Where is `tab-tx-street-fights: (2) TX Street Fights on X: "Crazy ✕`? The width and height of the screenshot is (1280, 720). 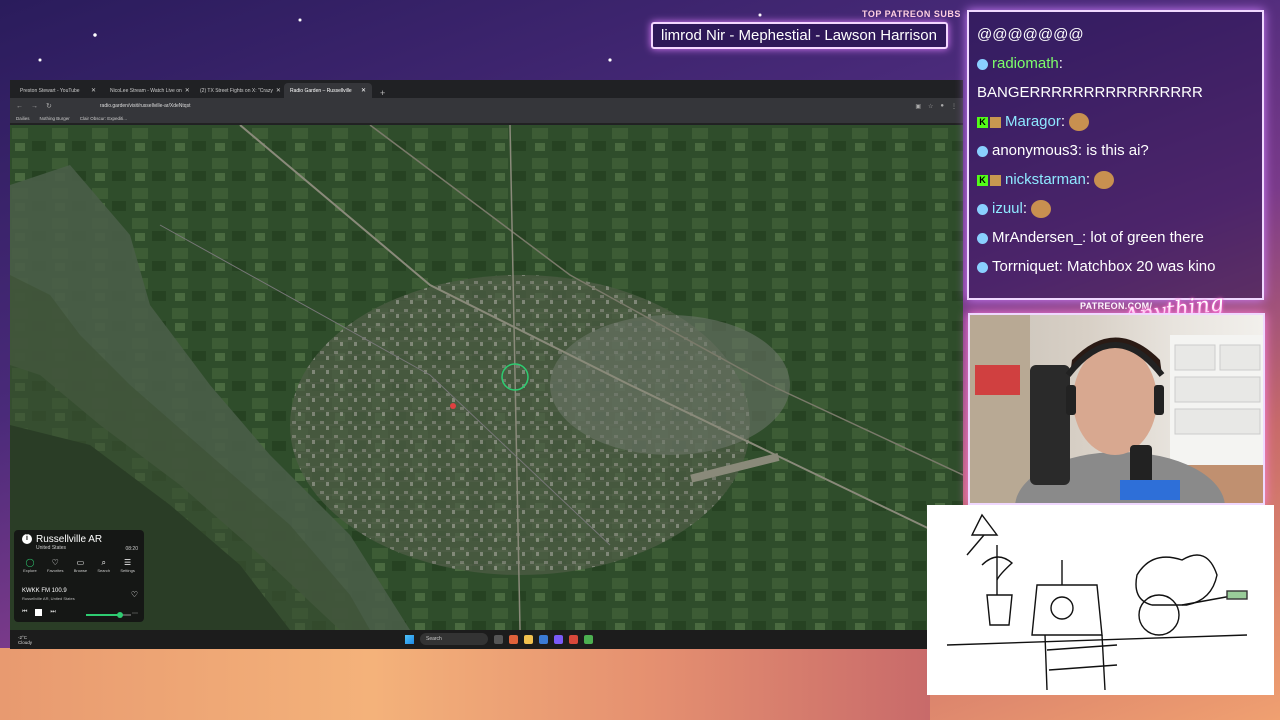
tab-tx-street-fights: (2) TX Street Fights on X: "Crazy ✕ is located at coordinates (238, 90).